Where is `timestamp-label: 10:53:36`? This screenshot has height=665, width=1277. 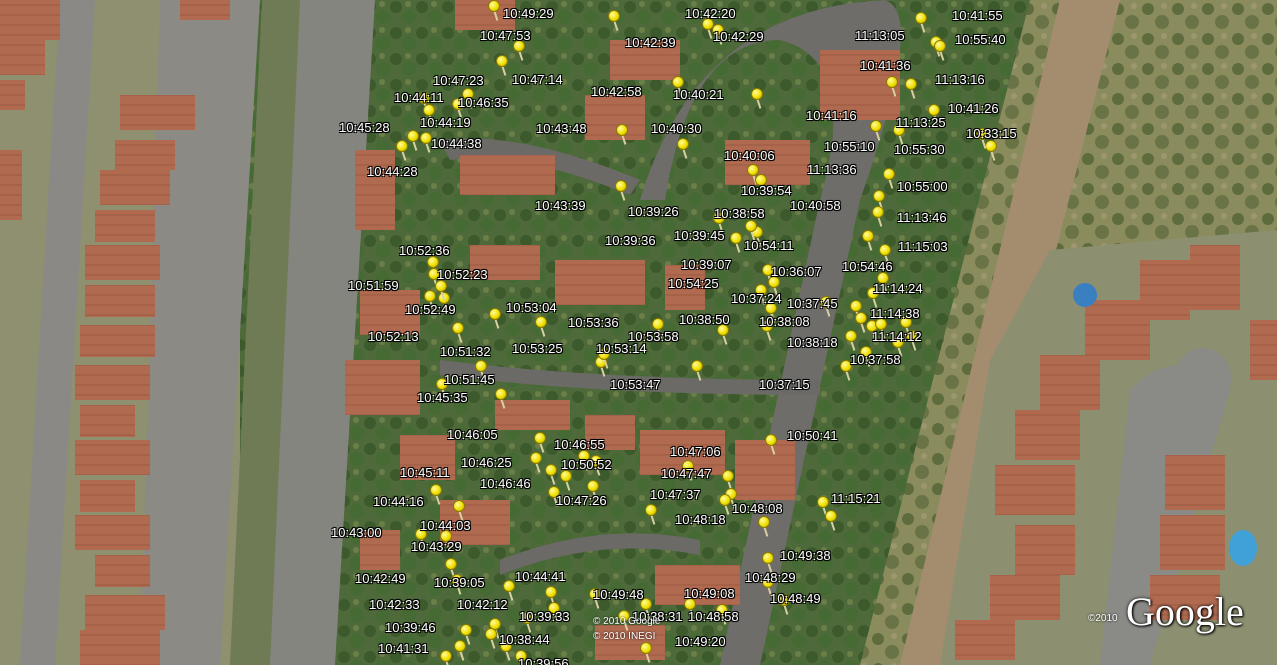
timestamp-label: 10:53:36 is located at coordinates (593, 322).